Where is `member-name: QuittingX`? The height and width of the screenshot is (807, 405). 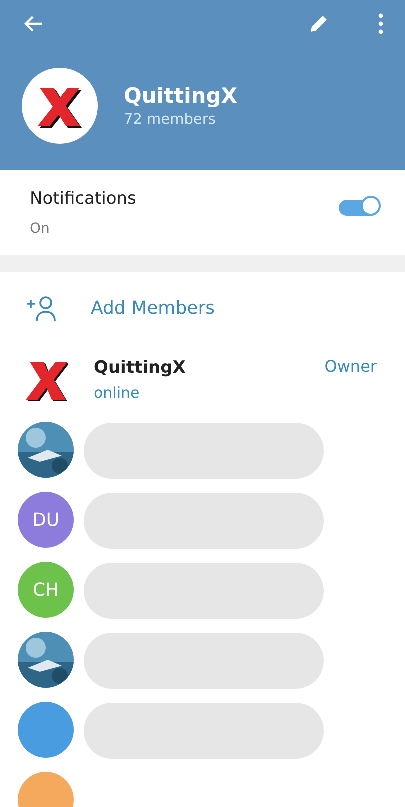
member-name: QuittingX is located at coordinates (140, 368).